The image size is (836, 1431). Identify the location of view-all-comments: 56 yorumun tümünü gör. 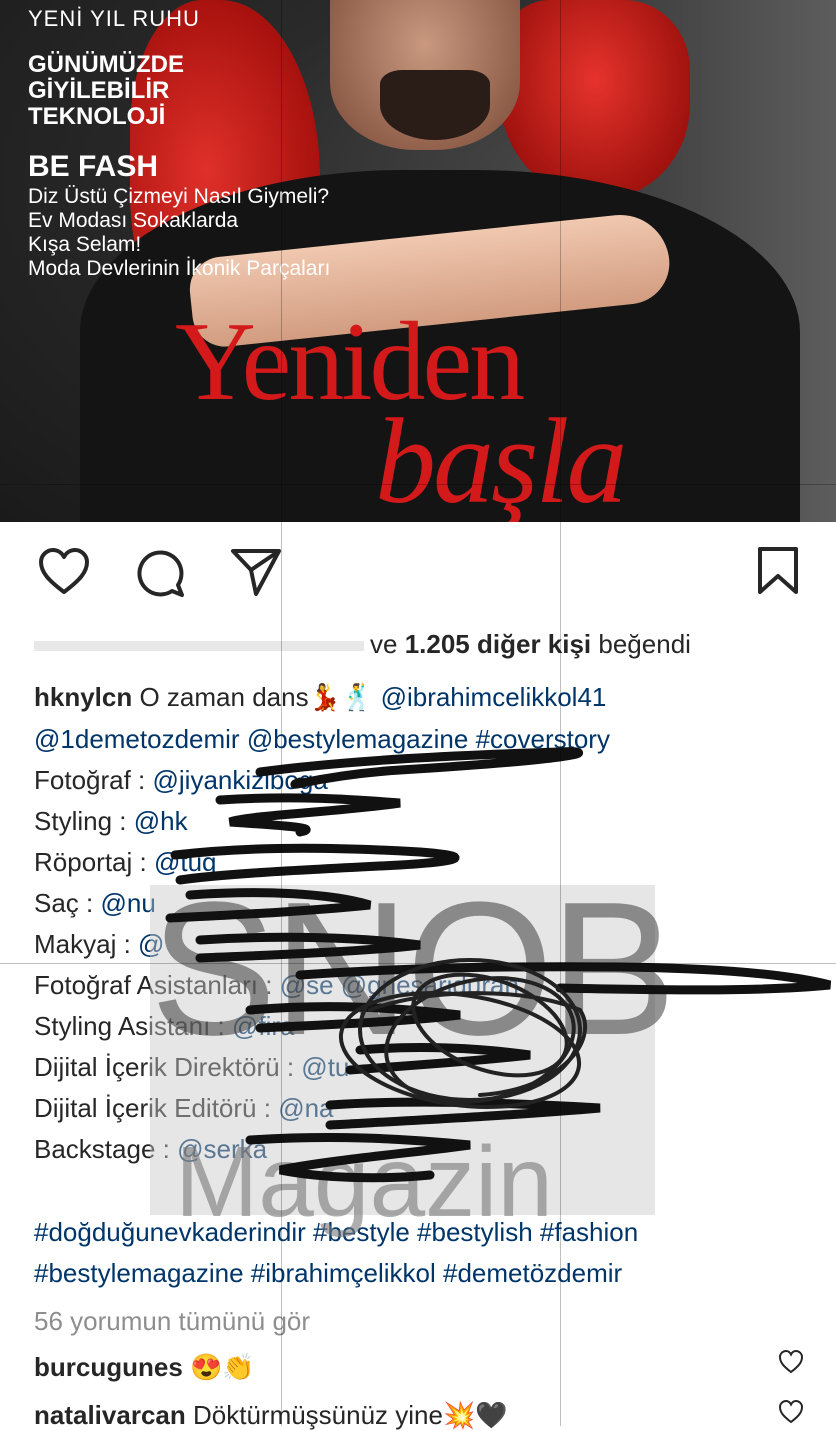
(172, 1321).